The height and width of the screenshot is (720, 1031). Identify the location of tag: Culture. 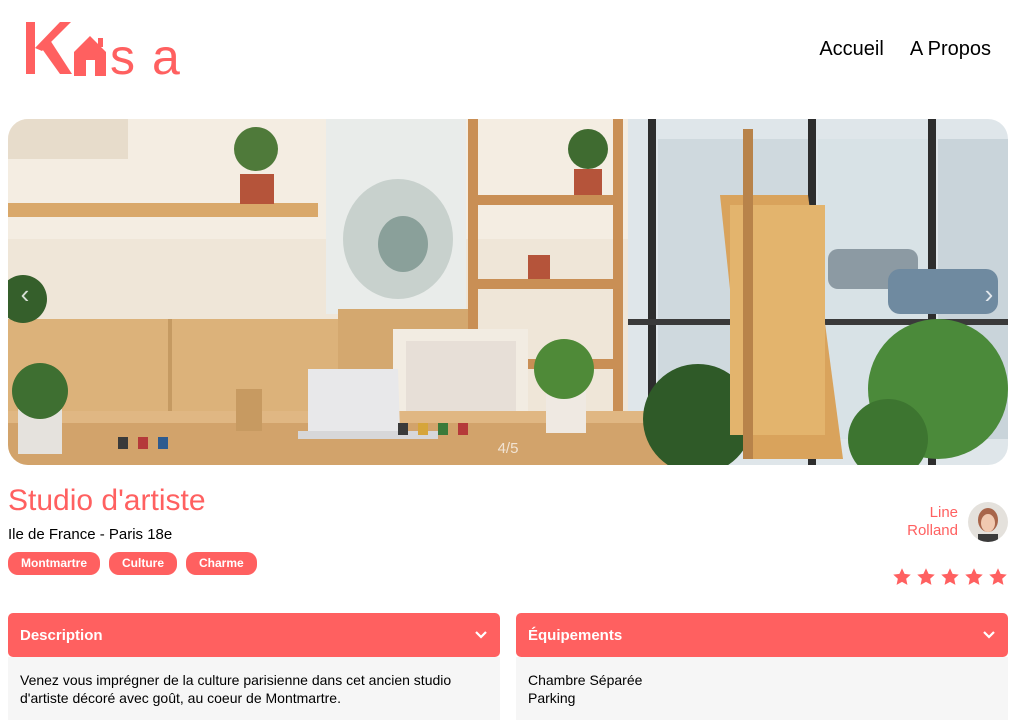
(143, 563).